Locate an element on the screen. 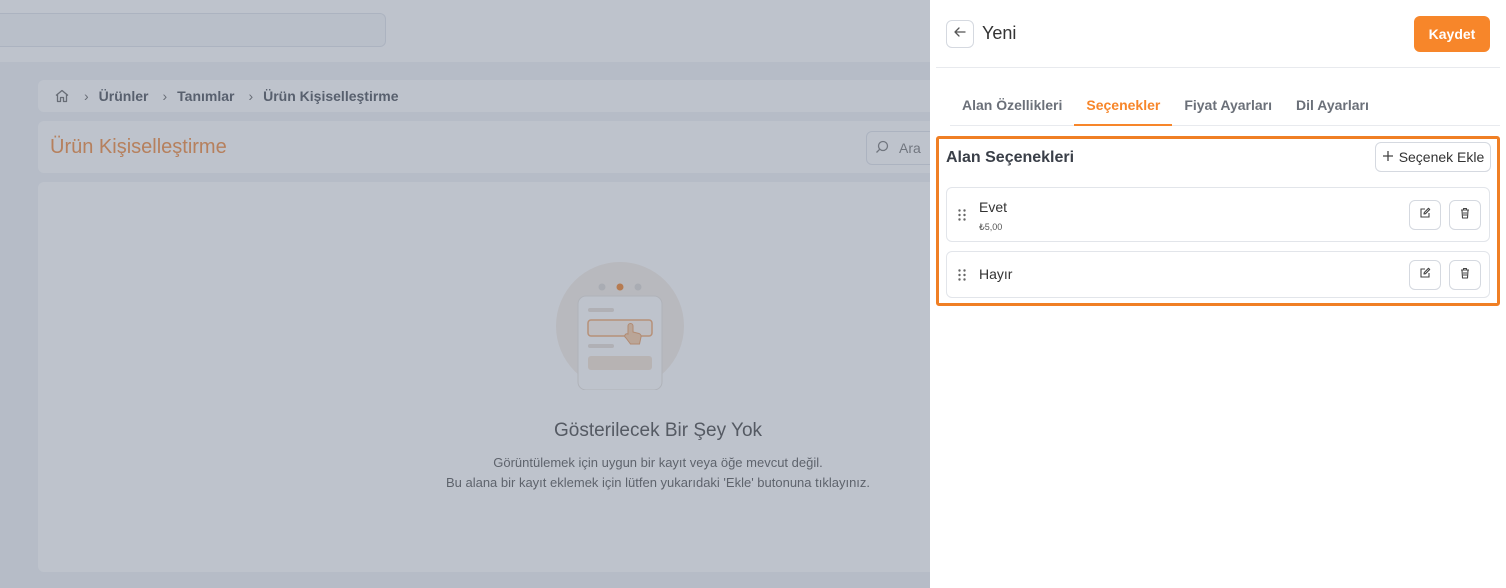  plus-icon is located at coordinates (1388, 157).